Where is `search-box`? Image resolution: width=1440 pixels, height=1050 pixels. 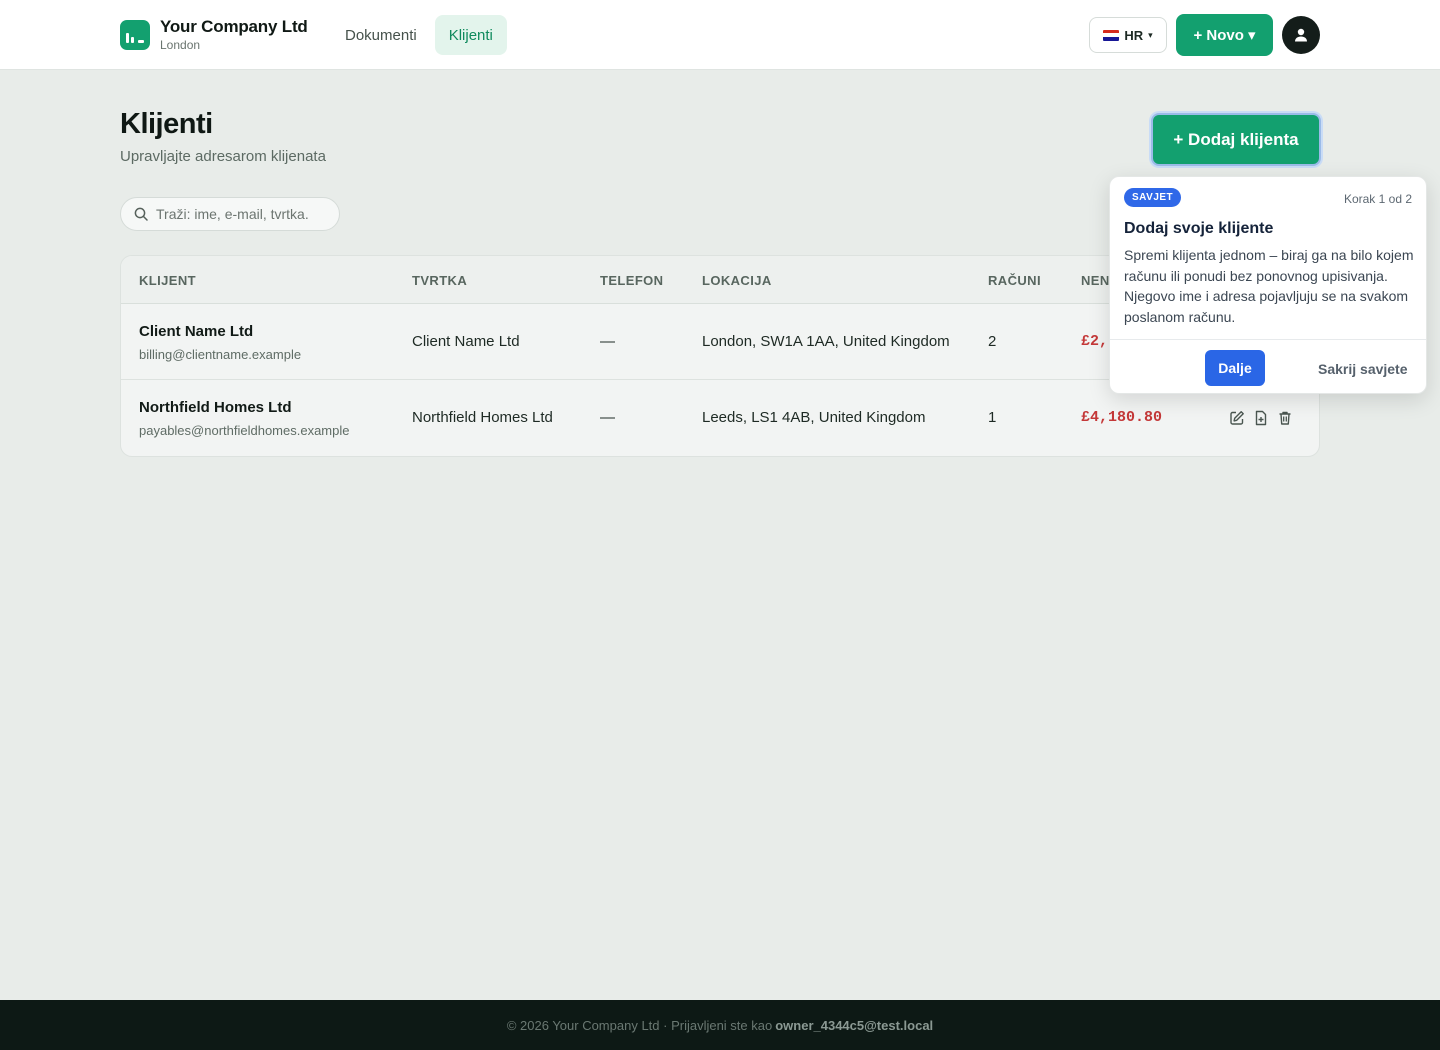 search-box is located at coordinates (230, 214).